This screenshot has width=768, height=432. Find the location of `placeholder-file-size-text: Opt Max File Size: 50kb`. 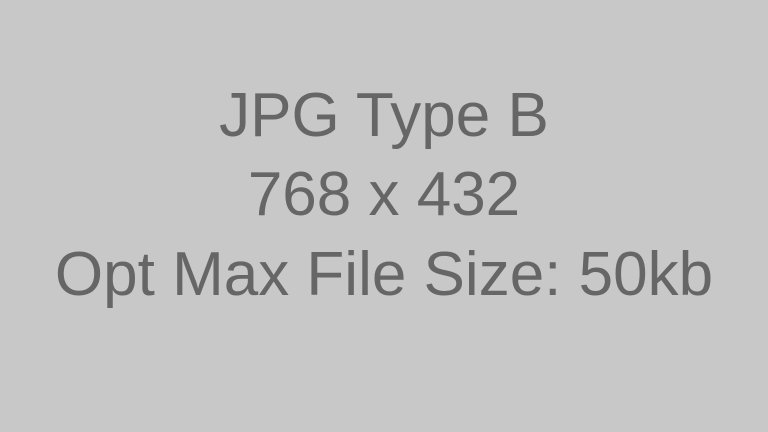

placeholder-file-size-text: Opt Max File Size: 50kb is located at coordinates (384, 274).